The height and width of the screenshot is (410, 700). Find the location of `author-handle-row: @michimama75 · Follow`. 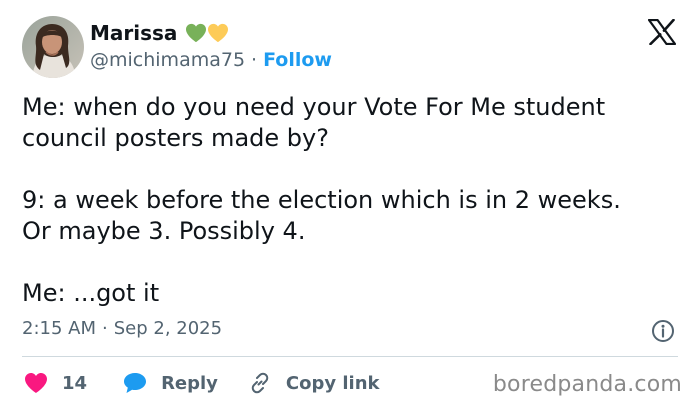

author-handle-row: @michimama75 · Follow is located at coordinates (211, 60).